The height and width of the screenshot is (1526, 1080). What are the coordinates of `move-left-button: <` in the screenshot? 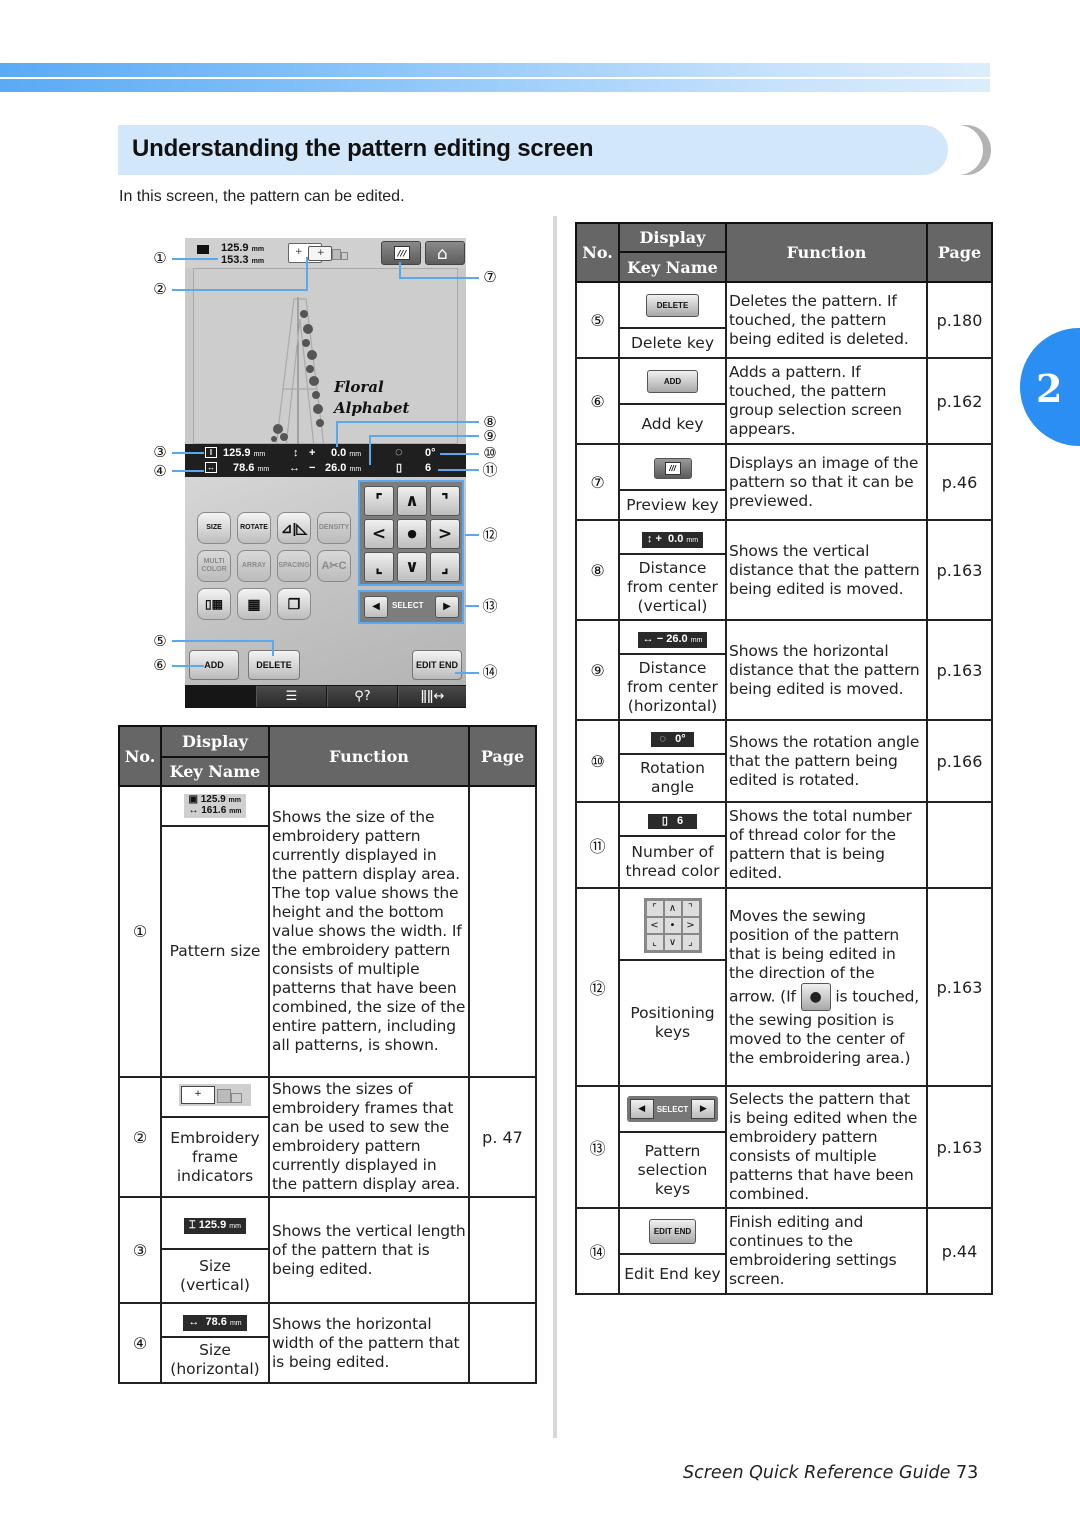 It's located at (379, 534).